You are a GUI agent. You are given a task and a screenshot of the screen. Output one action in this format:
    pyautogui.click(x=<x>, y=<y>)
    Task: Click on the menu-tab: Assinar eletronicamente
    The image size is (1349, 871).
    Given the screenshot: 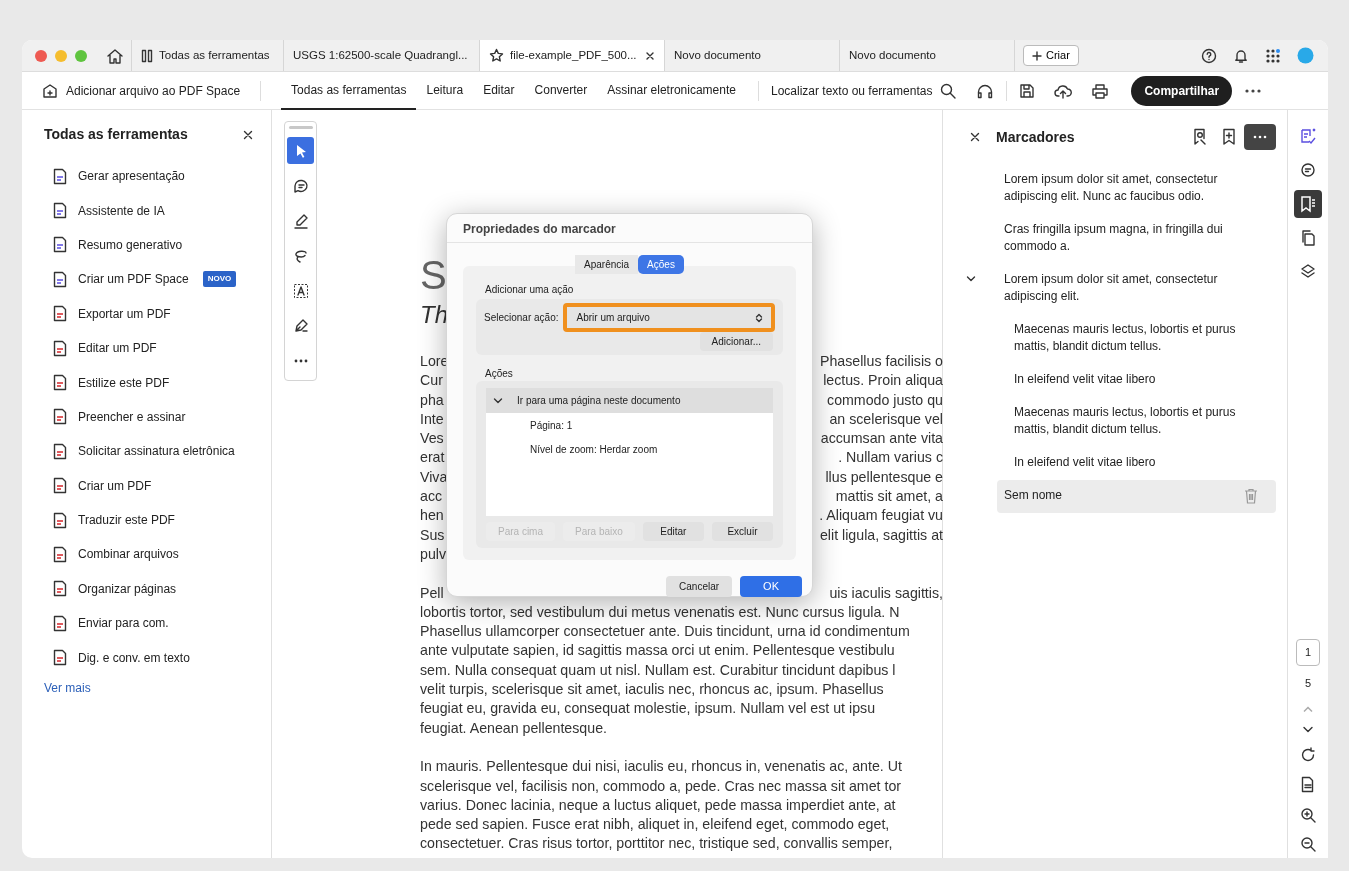 What is the action you would take?
    pyautogui.click(x=671, y=90)
    